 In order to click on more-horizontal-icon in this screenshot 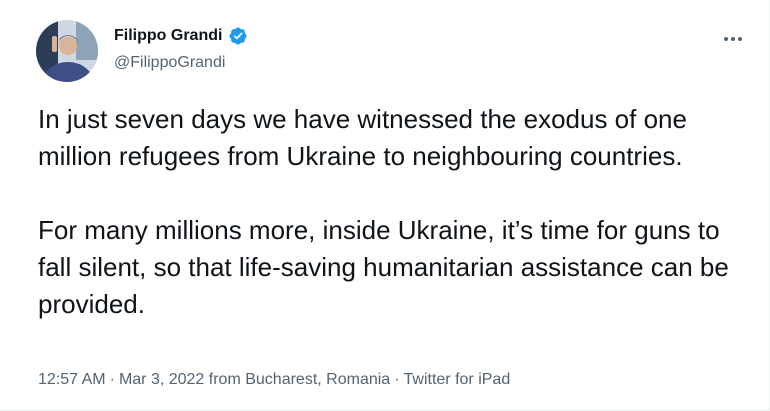, I will do `click(733, 39)`.